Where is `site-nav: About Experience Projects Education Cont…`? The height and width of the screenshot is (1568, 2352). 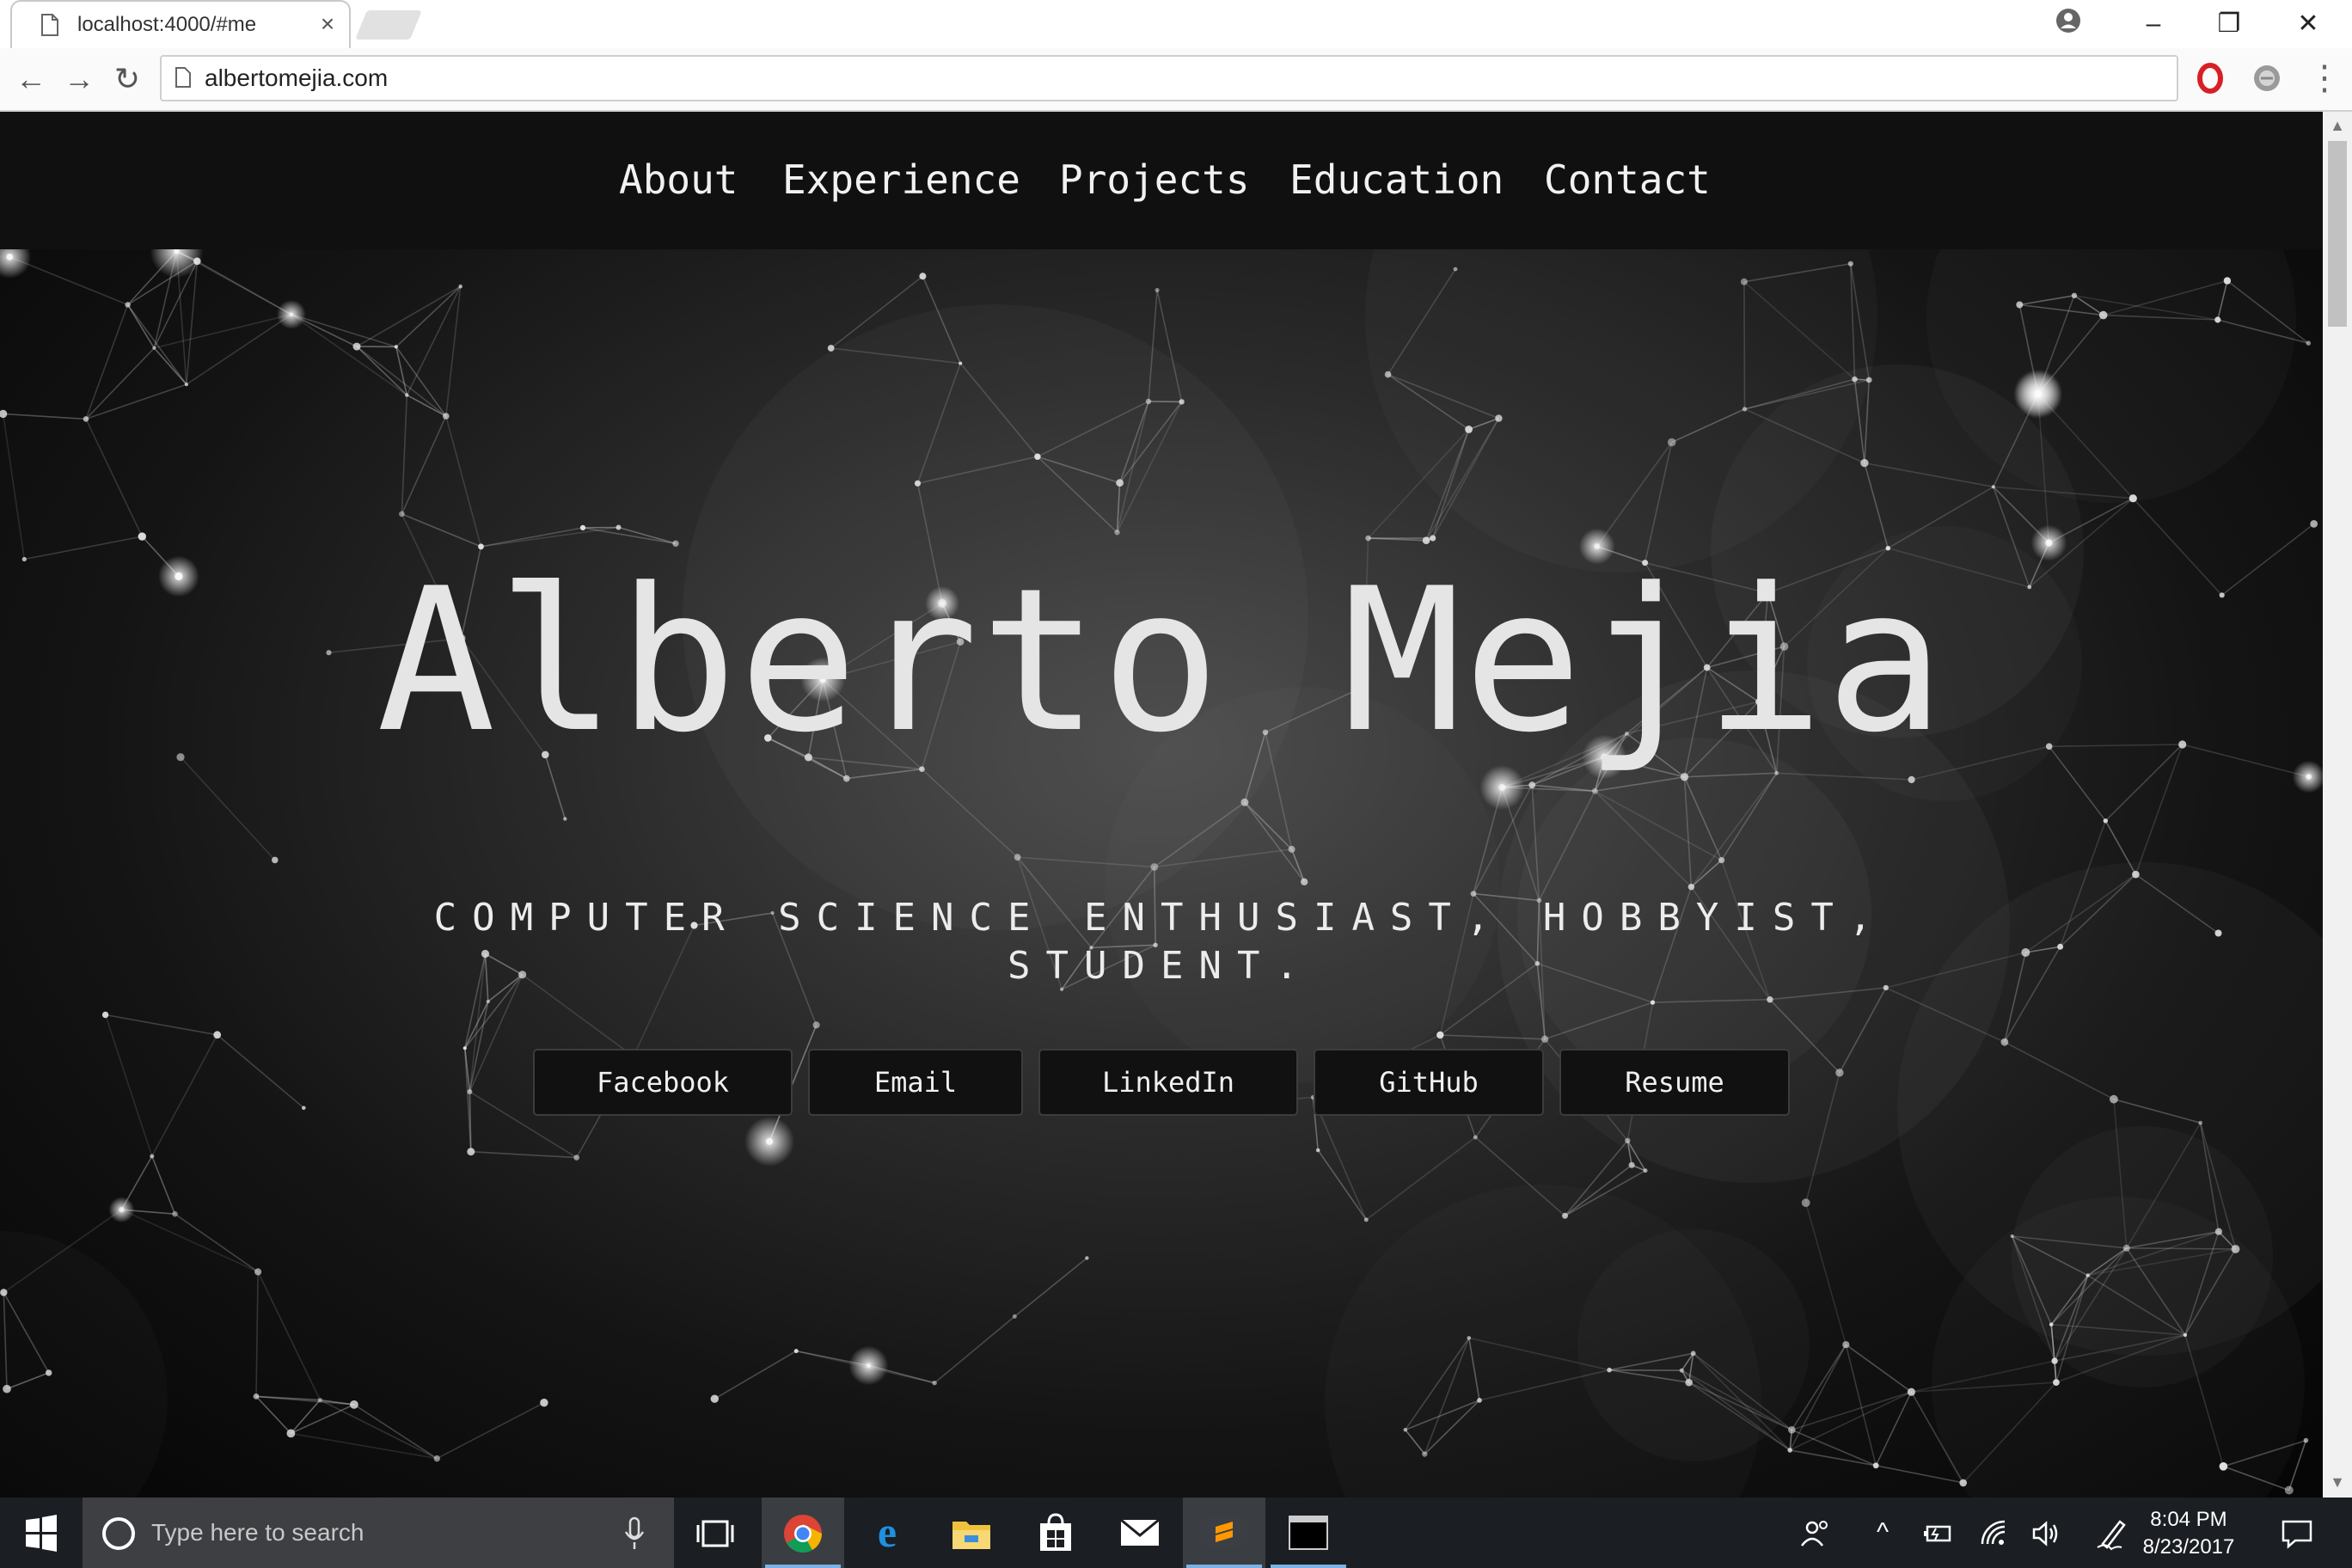
site-nav: About Experience Projects Education Cont… is located at coordinates (1161, 180).